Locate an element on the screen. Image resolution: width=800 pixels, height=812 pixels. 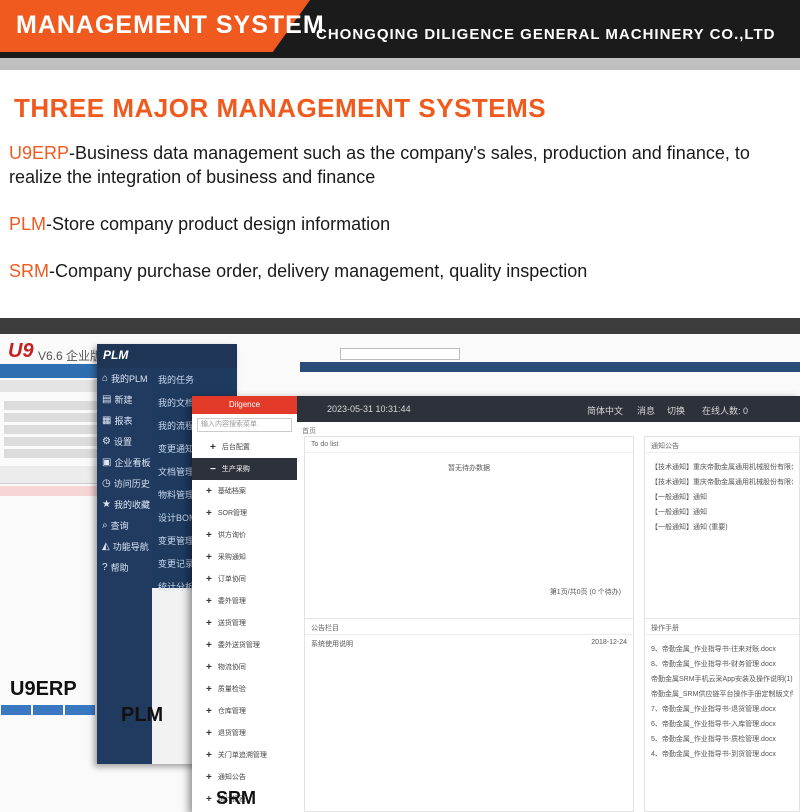
plm-side-item: ⌂ 我的PLM is located at coordinates (124, 378).